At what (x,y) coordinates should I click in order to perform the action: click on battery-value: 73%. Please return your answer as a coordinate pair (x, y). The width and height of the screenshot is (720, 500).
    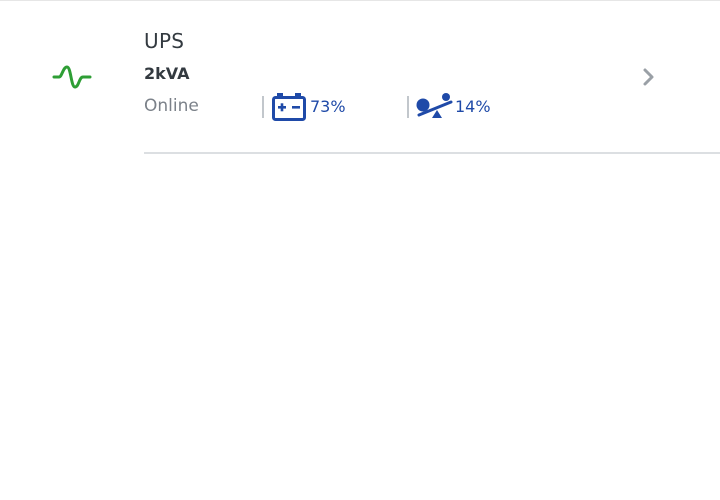
    Looking at the image, I should click on (328, 106).